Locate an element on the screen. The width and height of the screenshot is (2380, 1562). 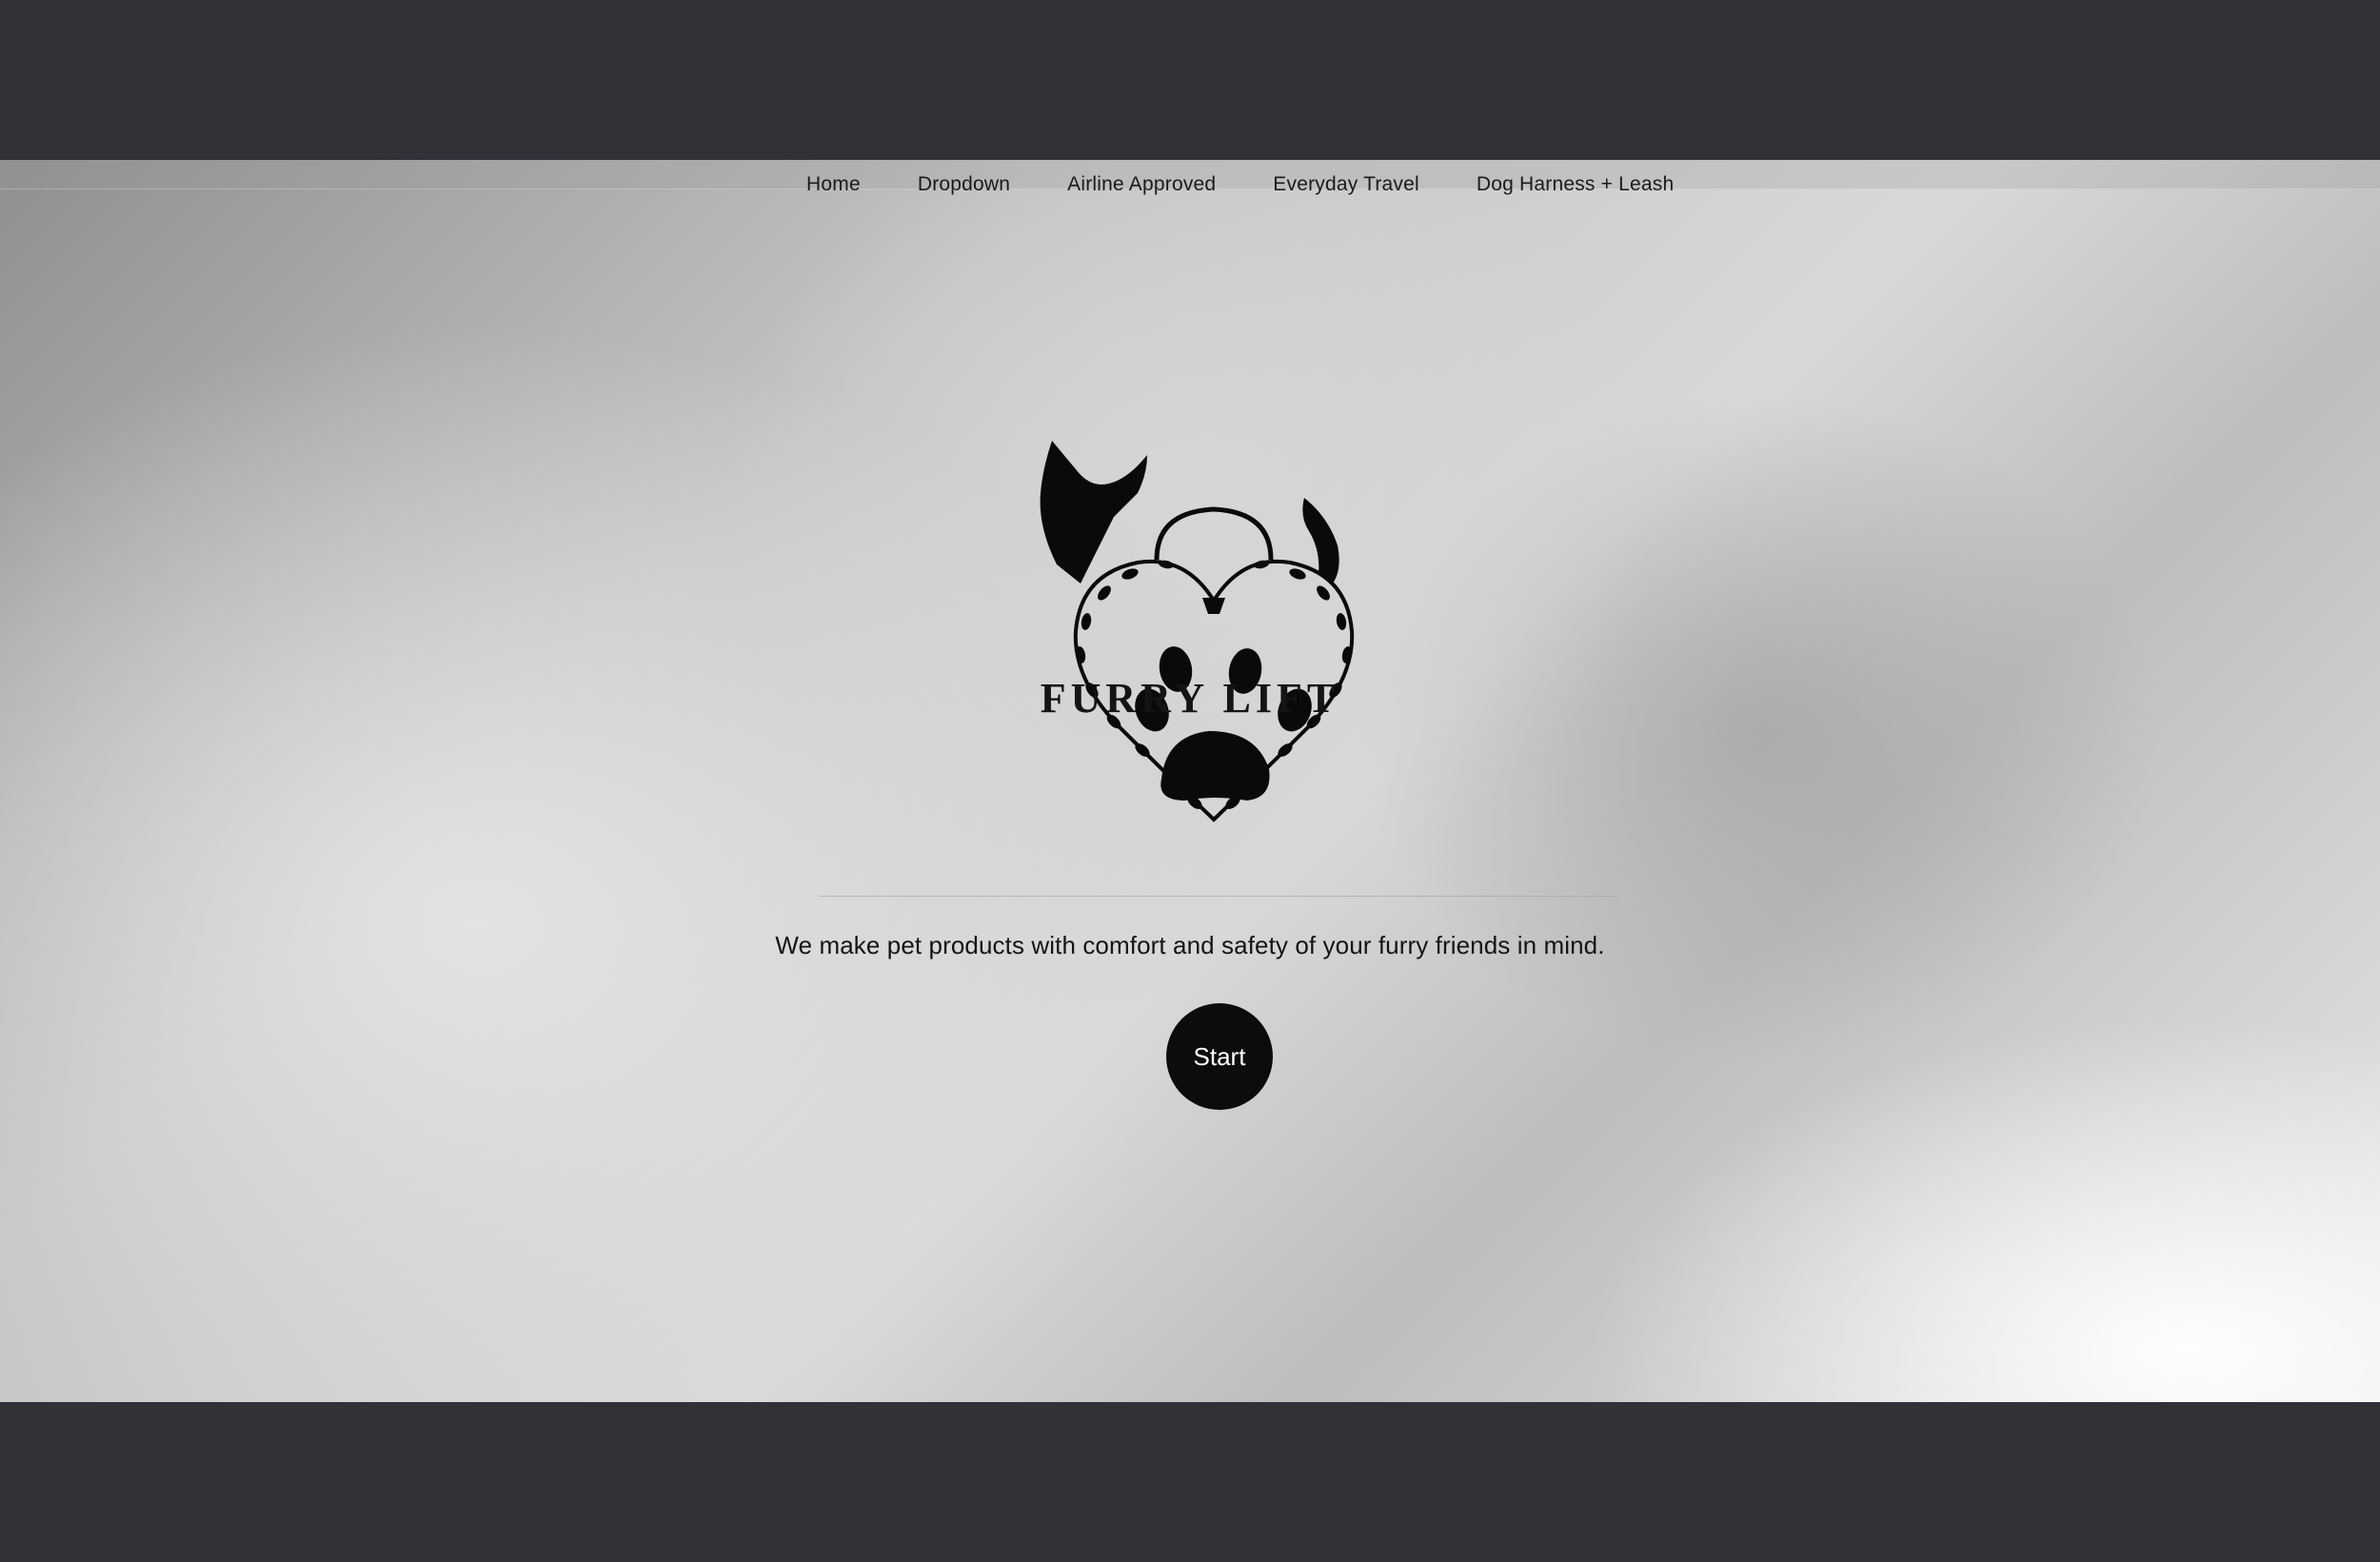
nav-item-everyday-travel: Everyday Travel is located at coordinates (1346, 185).